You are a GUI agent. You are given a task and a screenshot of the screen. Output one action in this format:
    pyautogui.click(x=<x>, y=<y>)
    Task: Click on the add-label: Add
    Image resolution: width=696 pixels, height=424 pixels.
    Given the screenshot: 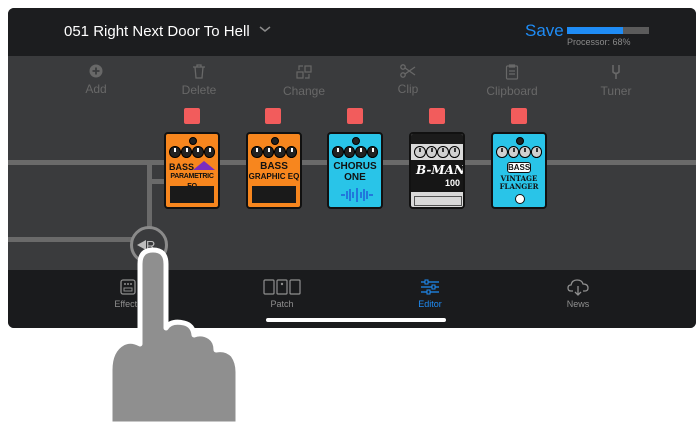 What is the action you would take?
    pyautogui.click(x=96, y=89)
    